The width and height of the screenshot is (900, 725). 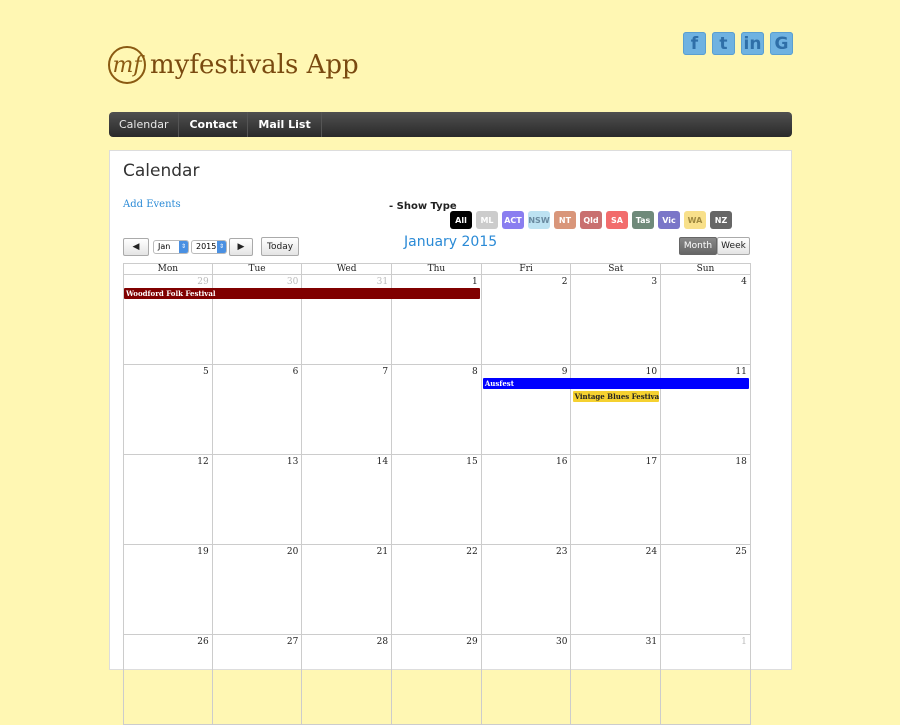 I want to click on day-number: 16, so click(x=561, y=462).